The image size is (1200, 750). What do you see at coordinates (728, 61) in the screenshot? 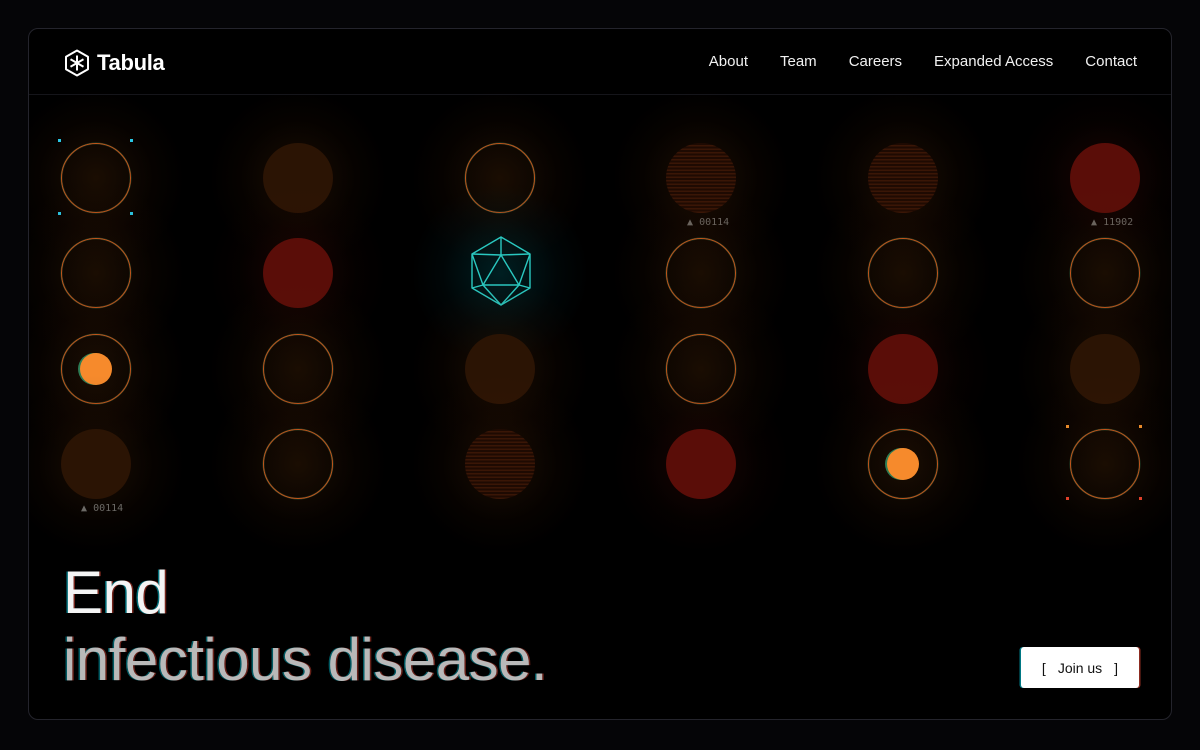
I see `nav-about: About` at bounding box center [728, 61].